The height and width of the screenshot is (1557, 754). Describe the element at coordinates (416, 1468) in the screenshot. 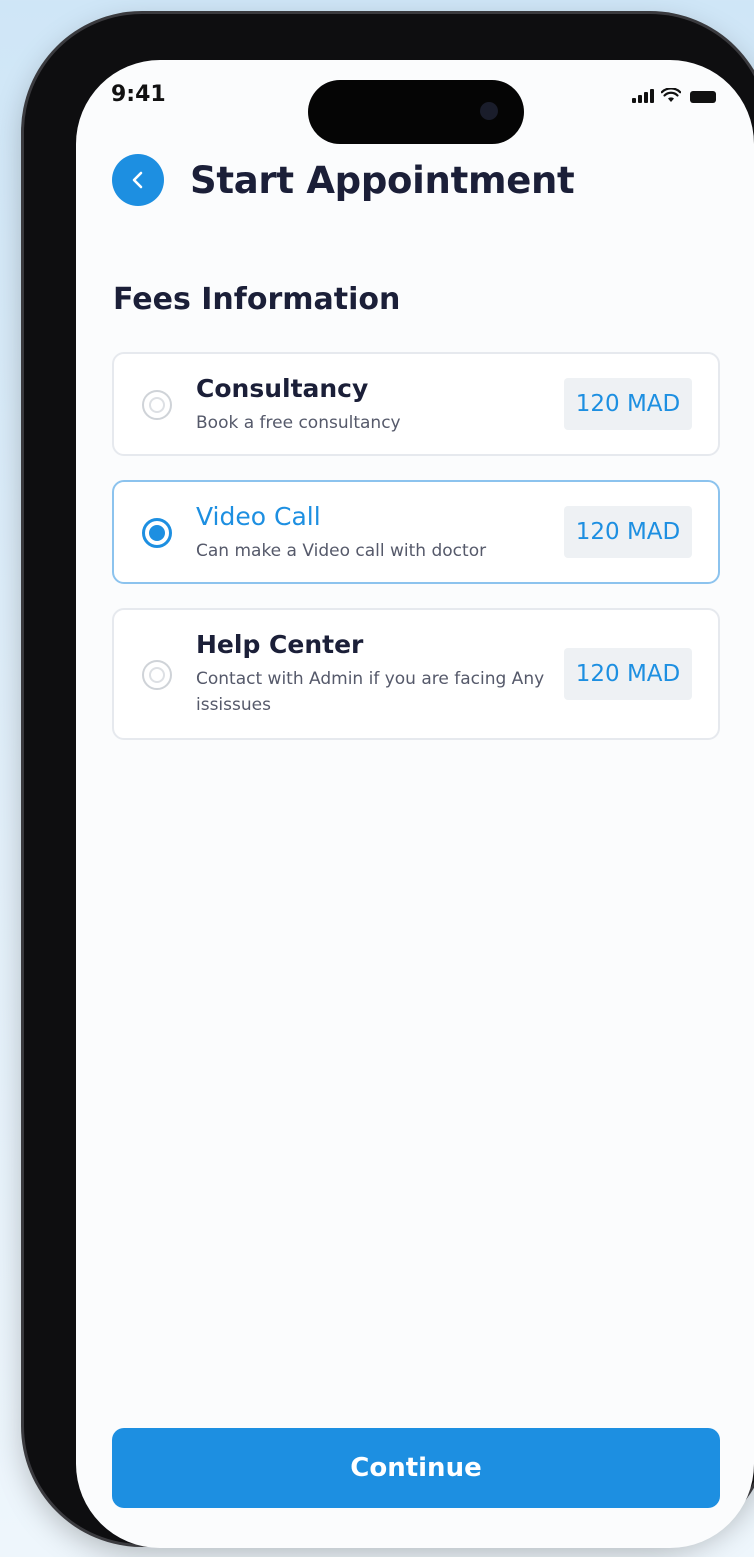

I see `continue-button: Continue` at that location.